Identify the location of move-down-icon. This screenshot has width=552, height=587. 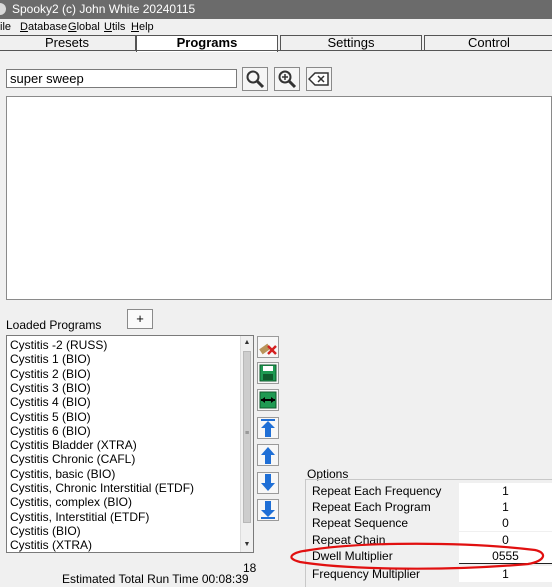
(268, 482).